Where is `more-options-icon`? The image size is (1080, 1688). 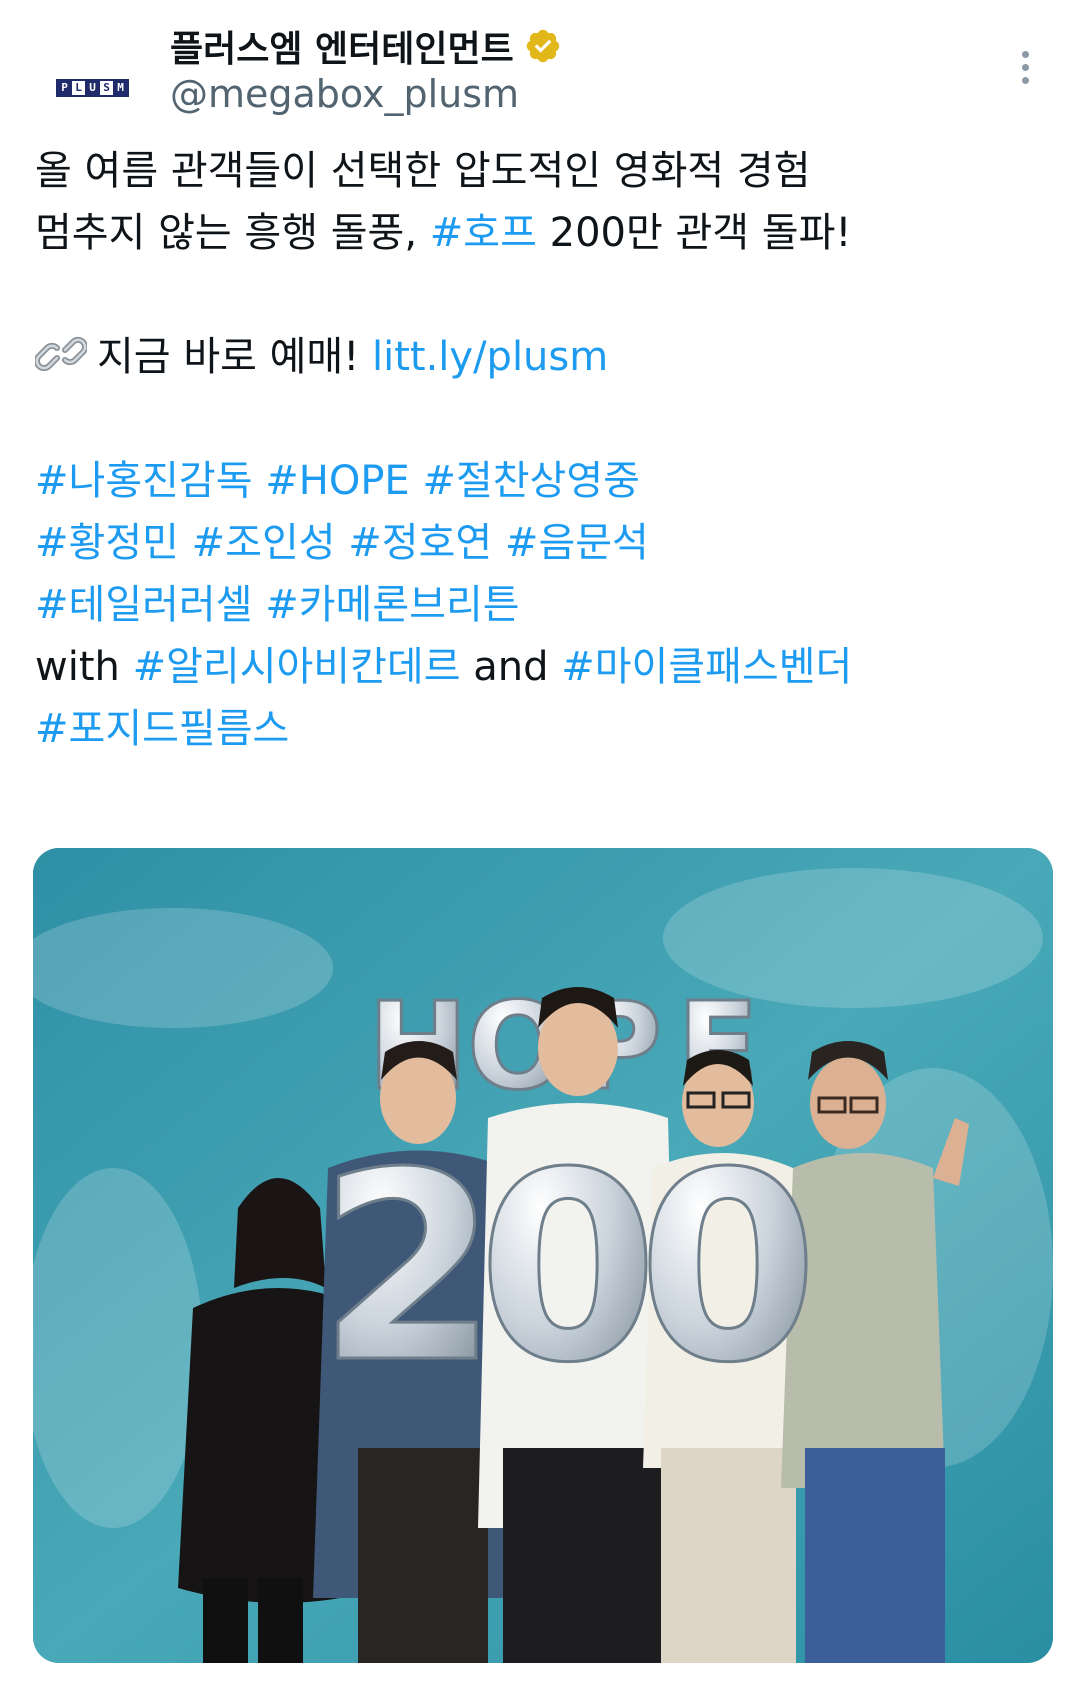 more-options-icon is located at coordinates (1025, 67).